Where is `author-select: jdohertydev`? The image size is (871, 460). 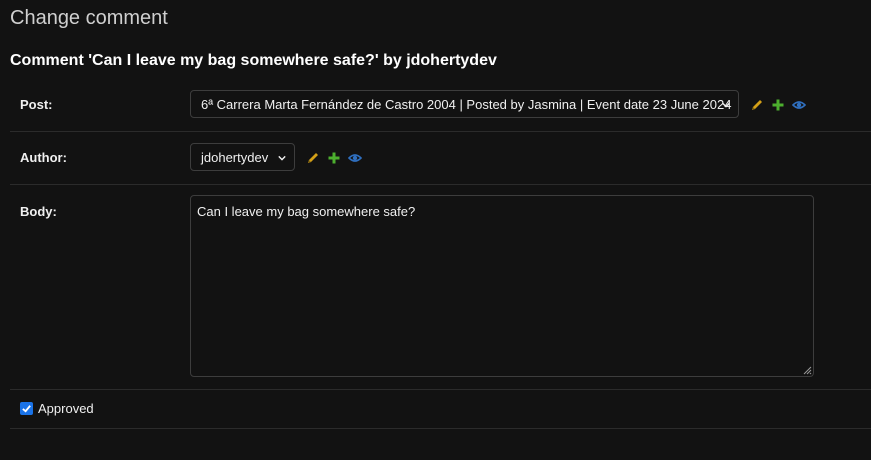 author-select: jdohertydev is located at coordinates (242, 157).